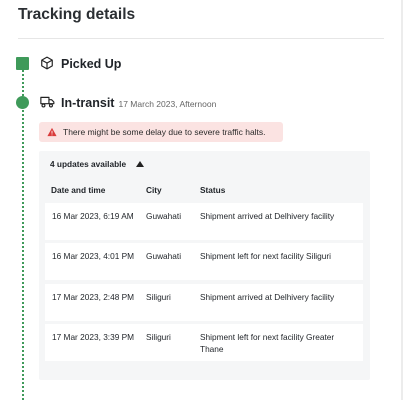 The width and height of the screenshot is (403, 400). I want to click on timeline-marker-transit, so click(22, 102).